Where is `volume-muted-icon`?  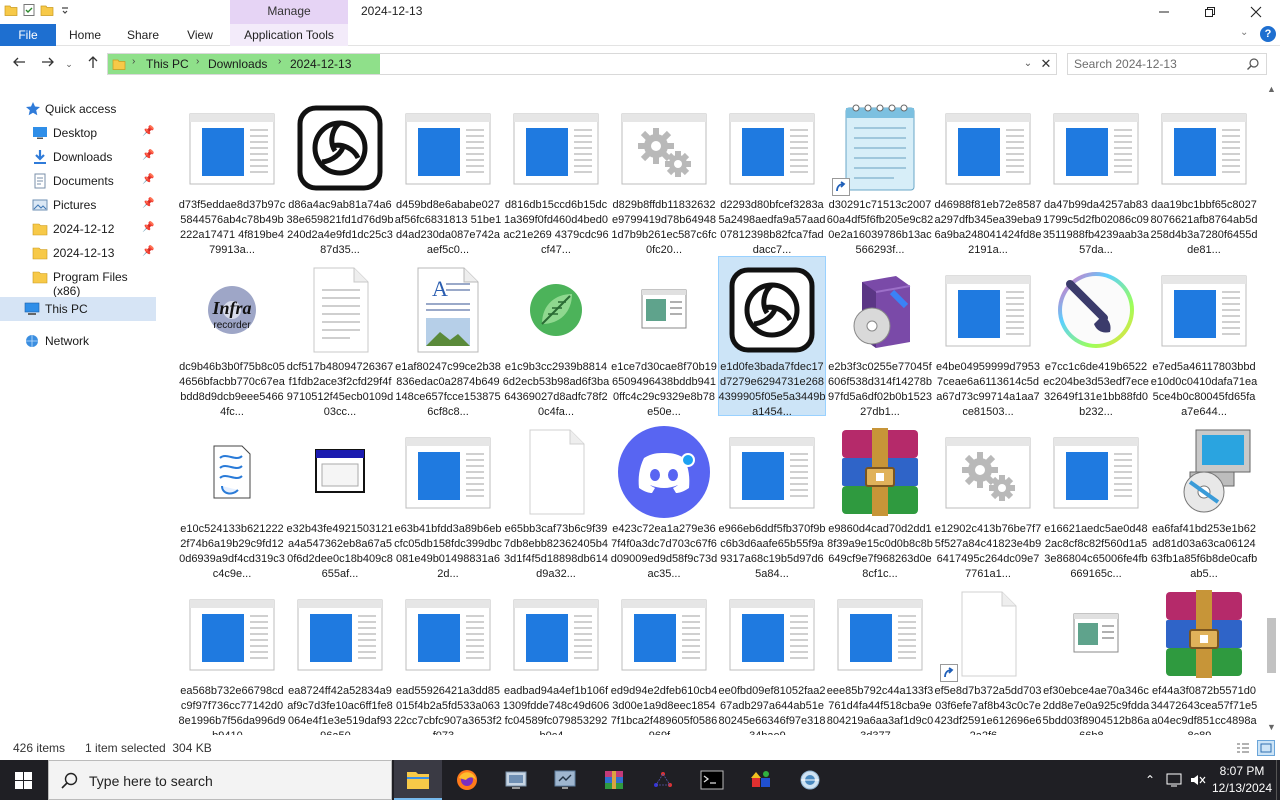
volume-muted-icon is located at coordinates (1198, 780).